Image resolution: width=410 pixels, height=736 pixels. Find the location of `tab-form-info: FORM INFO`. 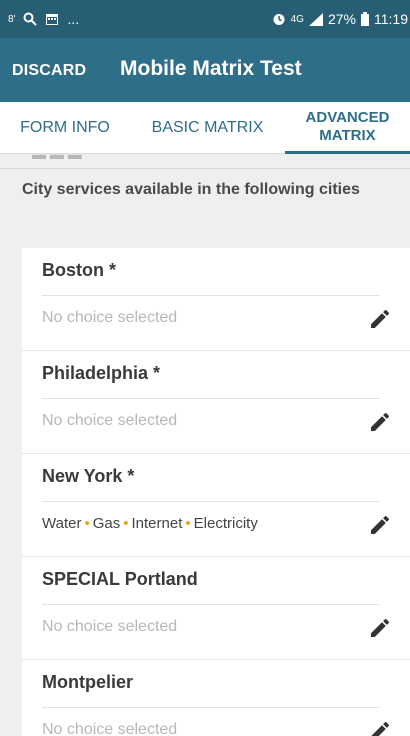

tab-form-info: FORM INFO is located at coordinates (65, 128).